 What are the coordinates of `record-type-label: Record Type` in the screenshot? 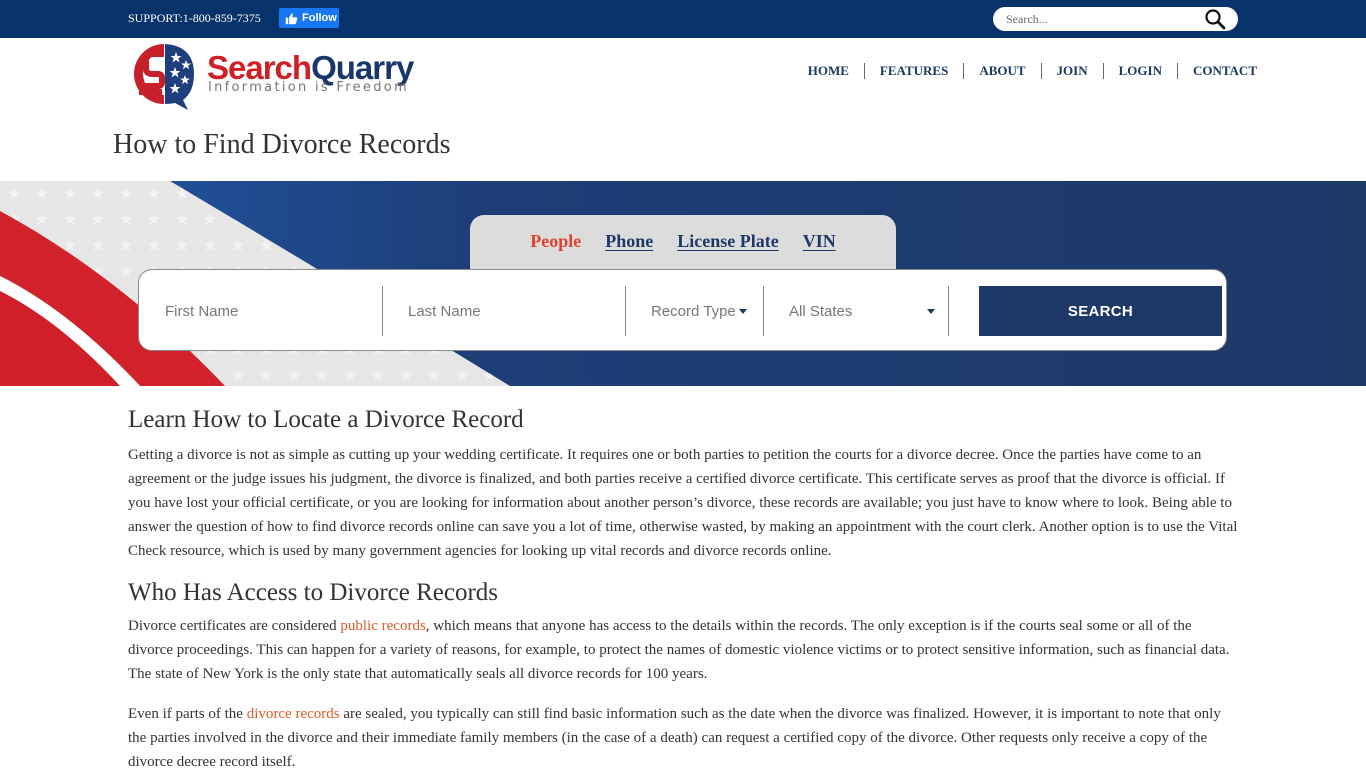 It's located at (693, 311).